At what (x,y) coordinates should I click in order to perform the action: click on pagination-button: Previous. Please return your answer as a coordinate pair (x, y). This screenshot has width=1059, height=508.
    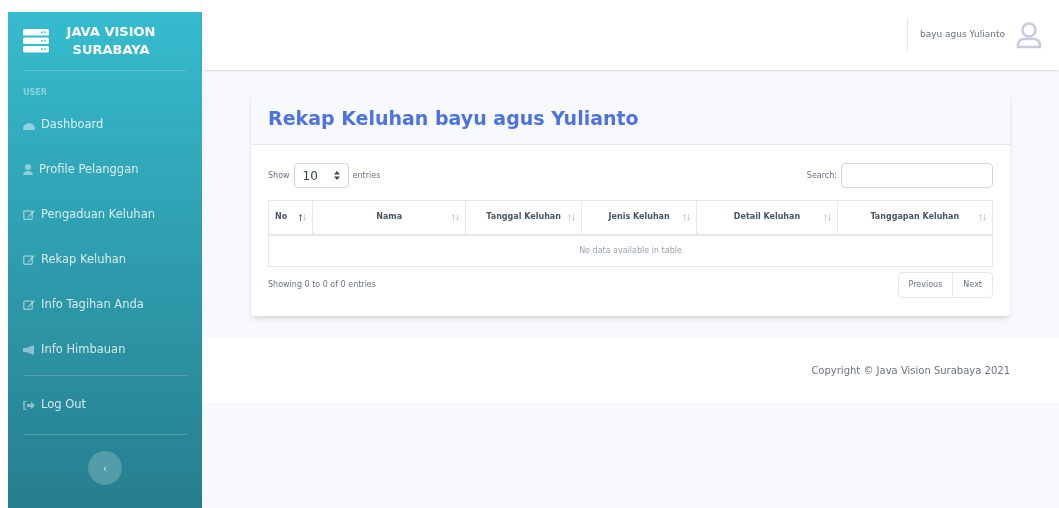
    Looking at the image, I should click on (925, 285).